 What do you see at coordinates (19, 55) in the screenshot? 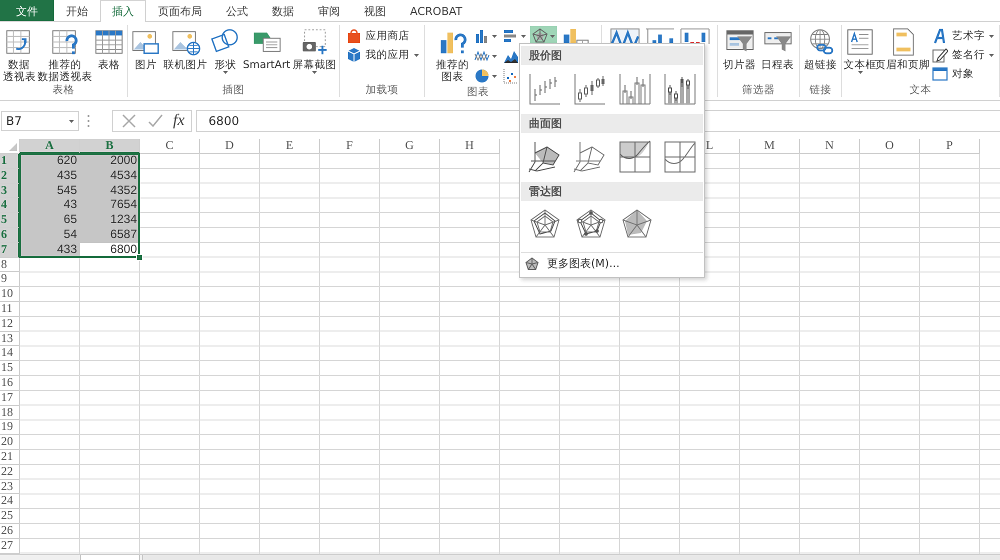
I see `ribbon-button: 数据 透视表` at bounding box center [19, 55].